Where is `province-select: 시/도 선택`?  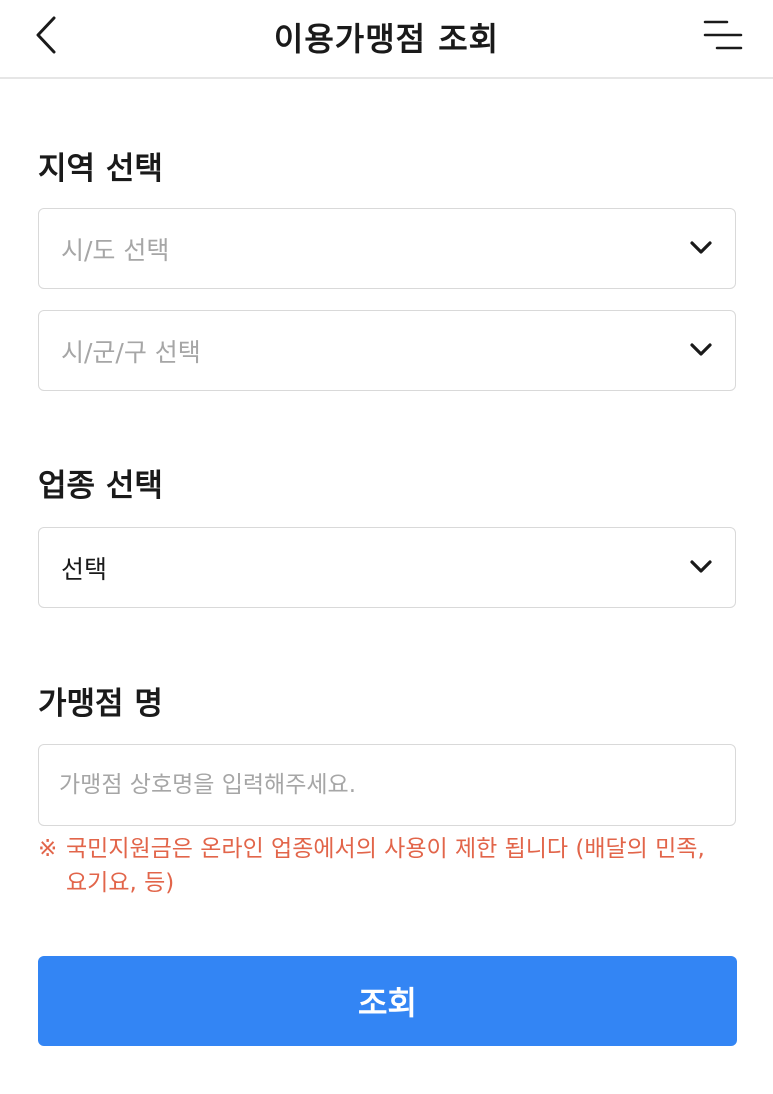 province-select: 시/도 선택 is located at coordinates (387, 248).